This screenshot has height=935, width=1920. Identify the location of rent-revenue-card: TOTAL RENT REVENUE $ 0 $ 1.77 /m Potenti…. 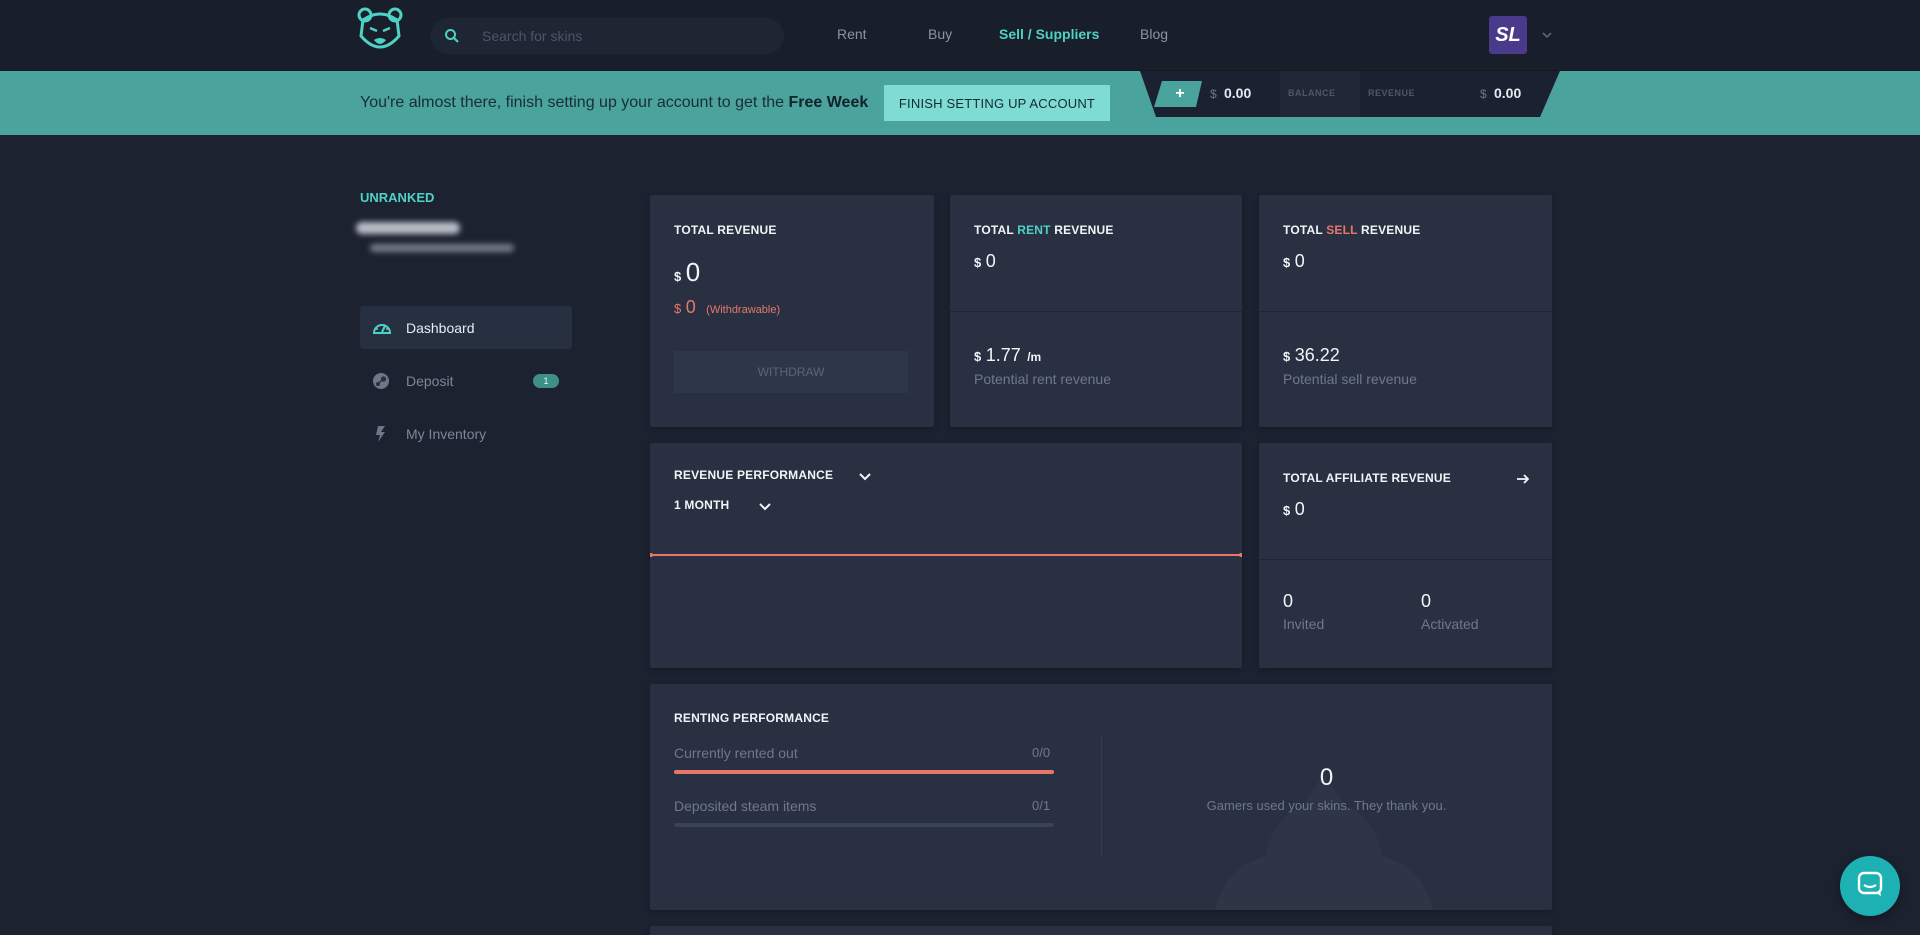
(1096, 311).